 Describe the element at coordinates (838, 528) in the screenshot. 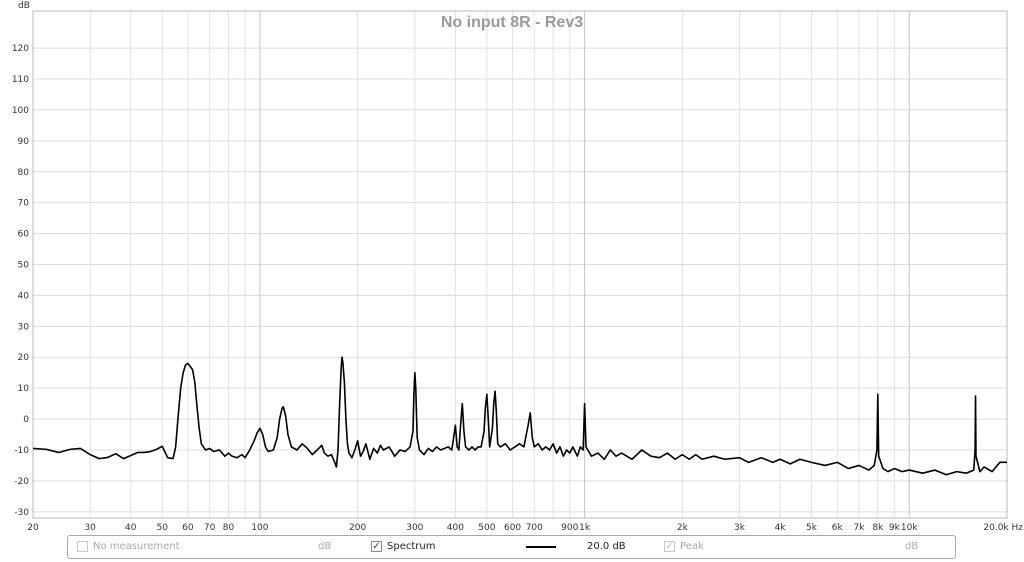

I see `x-tick-label: 6k` at that location.